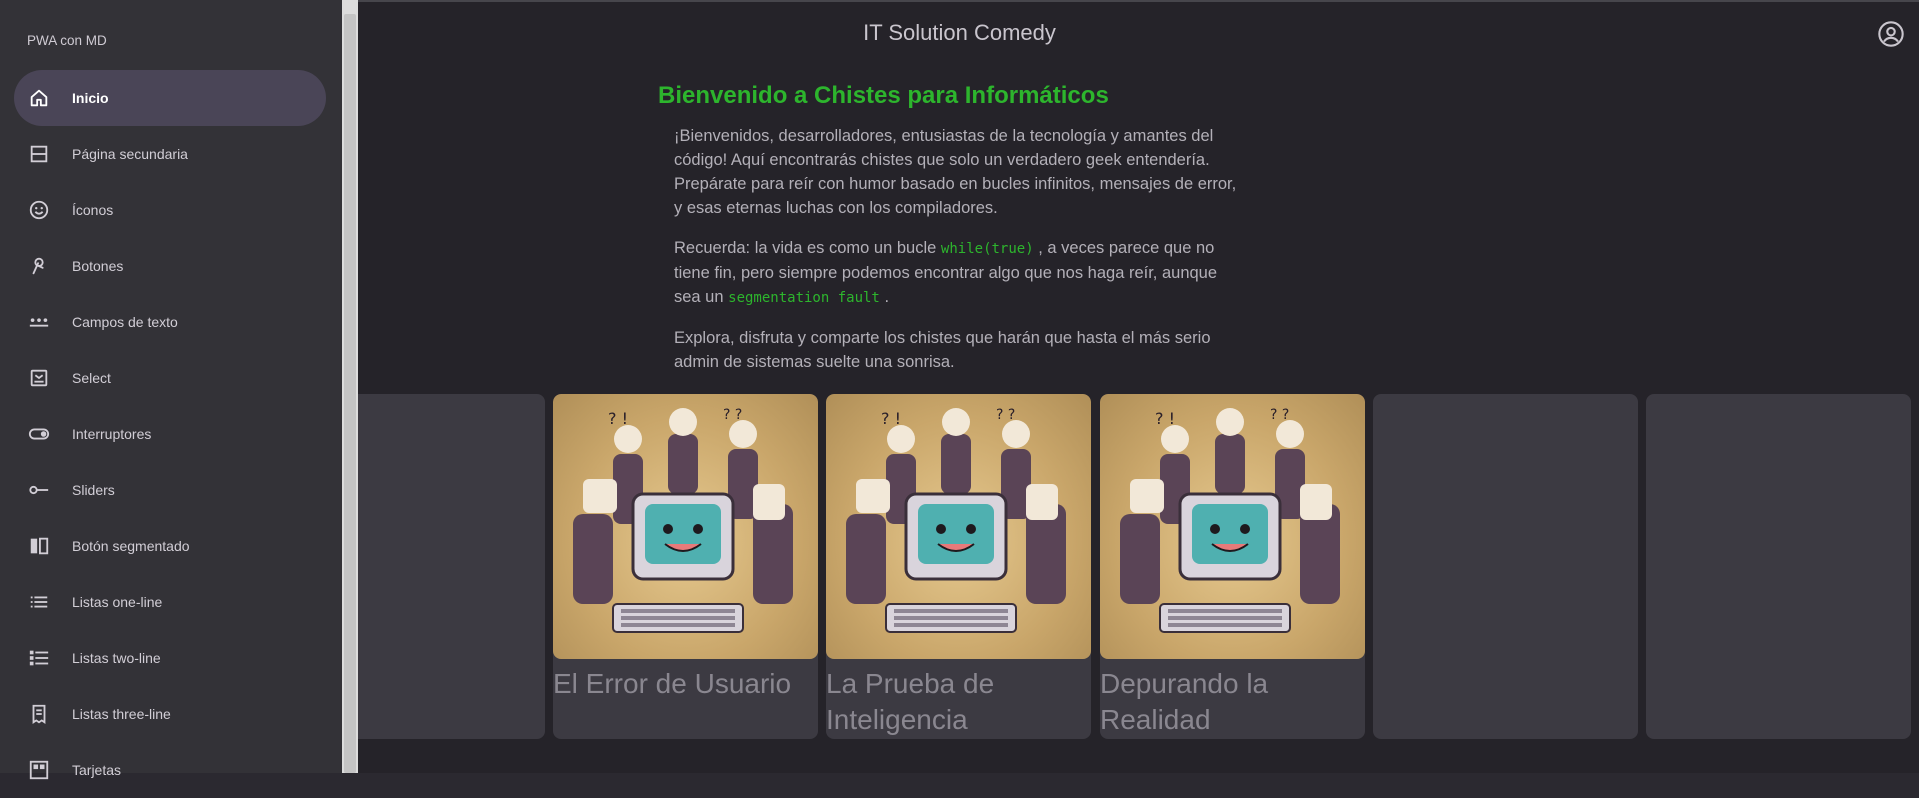  Describe the element at coordinates (90, 98) in the screenshot. I see `nav-label: Inicio` at that location.